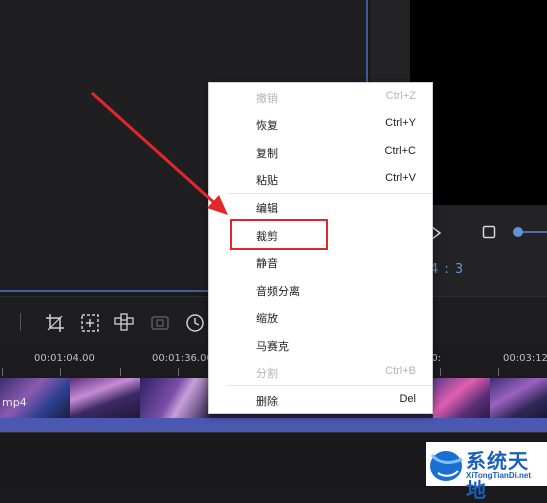 This screenshot has width=547, height=503. What do you see at coordinates (267, 153) in the screenshot?
I see `menu-item-label: 复制` at bounding box center [267, 153].